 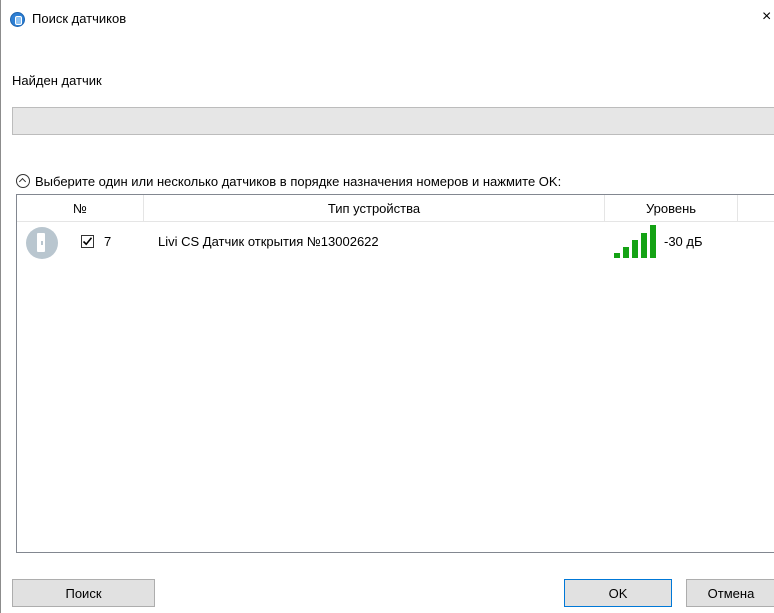 I want to click on sensor-type: Livi CS Датчик открытия №13002622, so click(x=268, y=241).